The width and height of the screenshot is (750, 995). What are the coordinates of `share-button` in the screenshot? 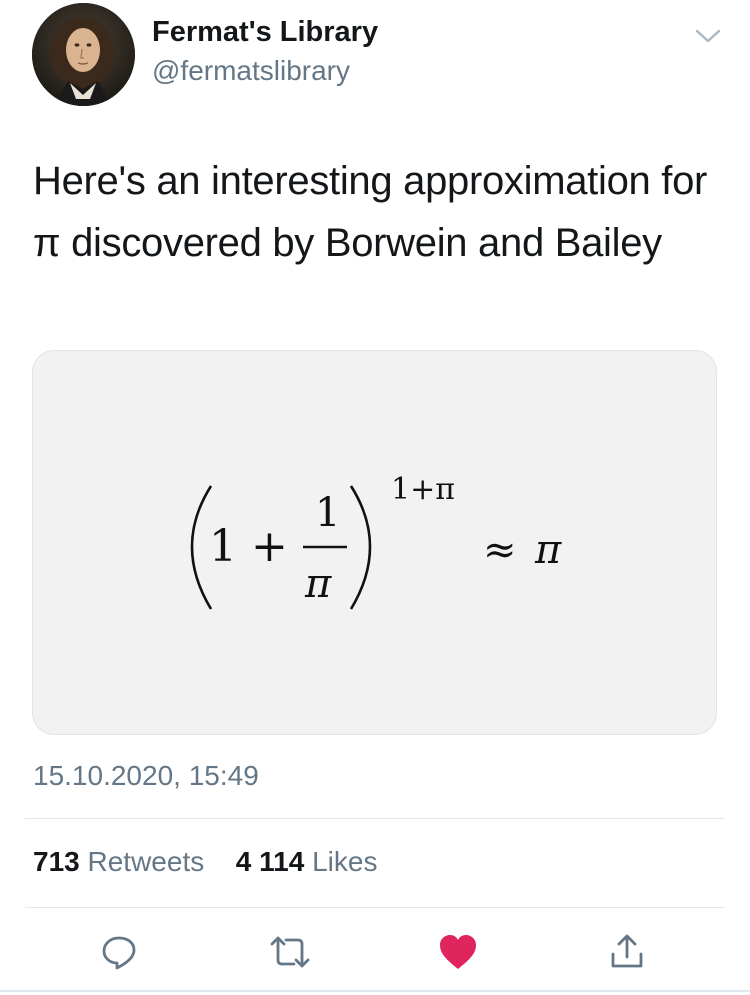 It's located at (627, 952).